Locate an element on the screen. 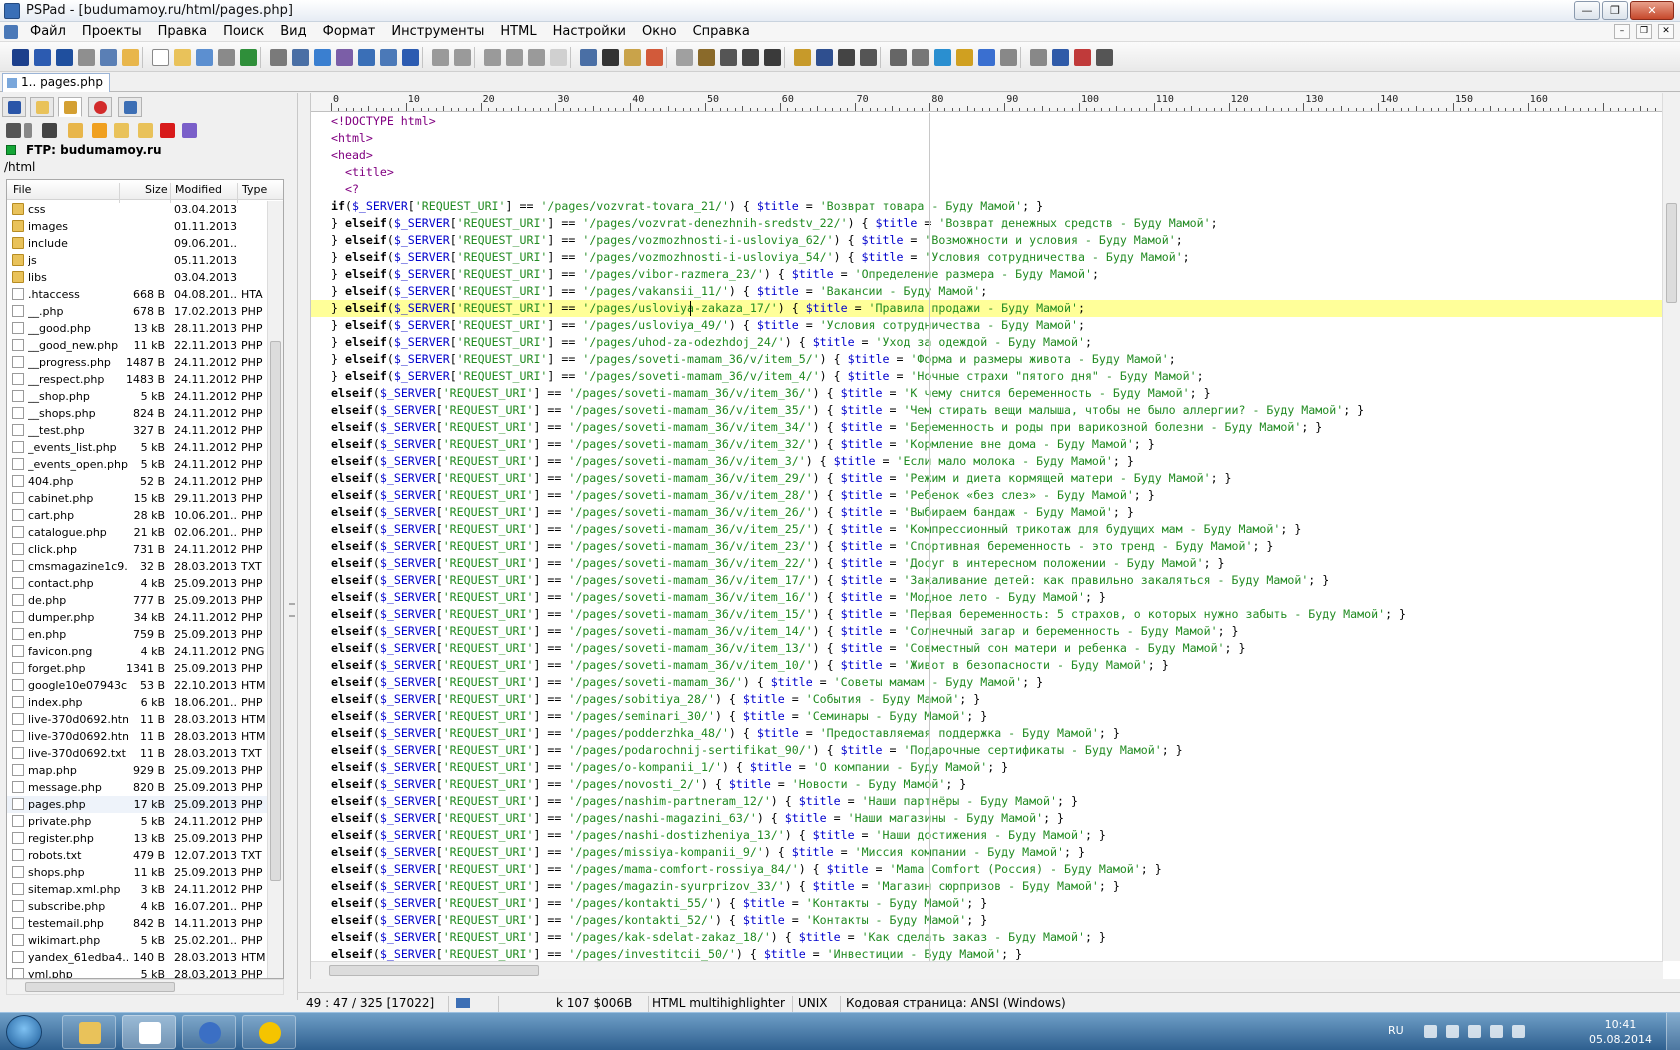 The height and width of the screenshot is (1050, 1680). volume-icon is located at coordinates (1496, 1031).